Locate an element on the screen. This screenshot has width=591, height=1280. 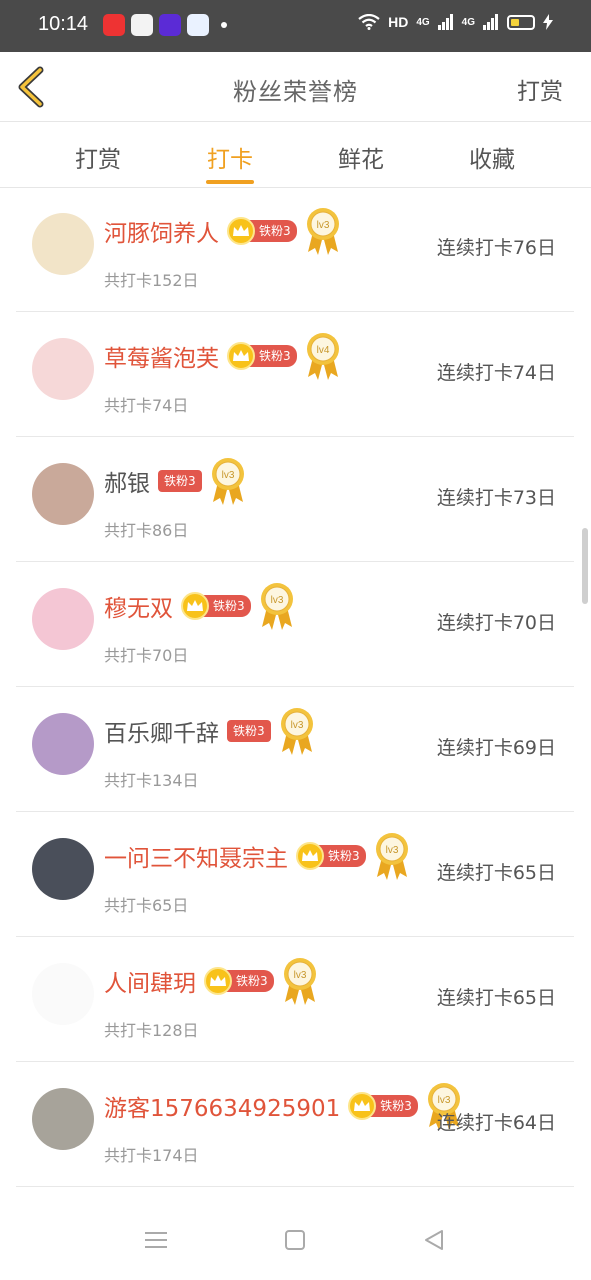
streak-checkin: 连续打卡70日 is located at coordinates (496, 623).